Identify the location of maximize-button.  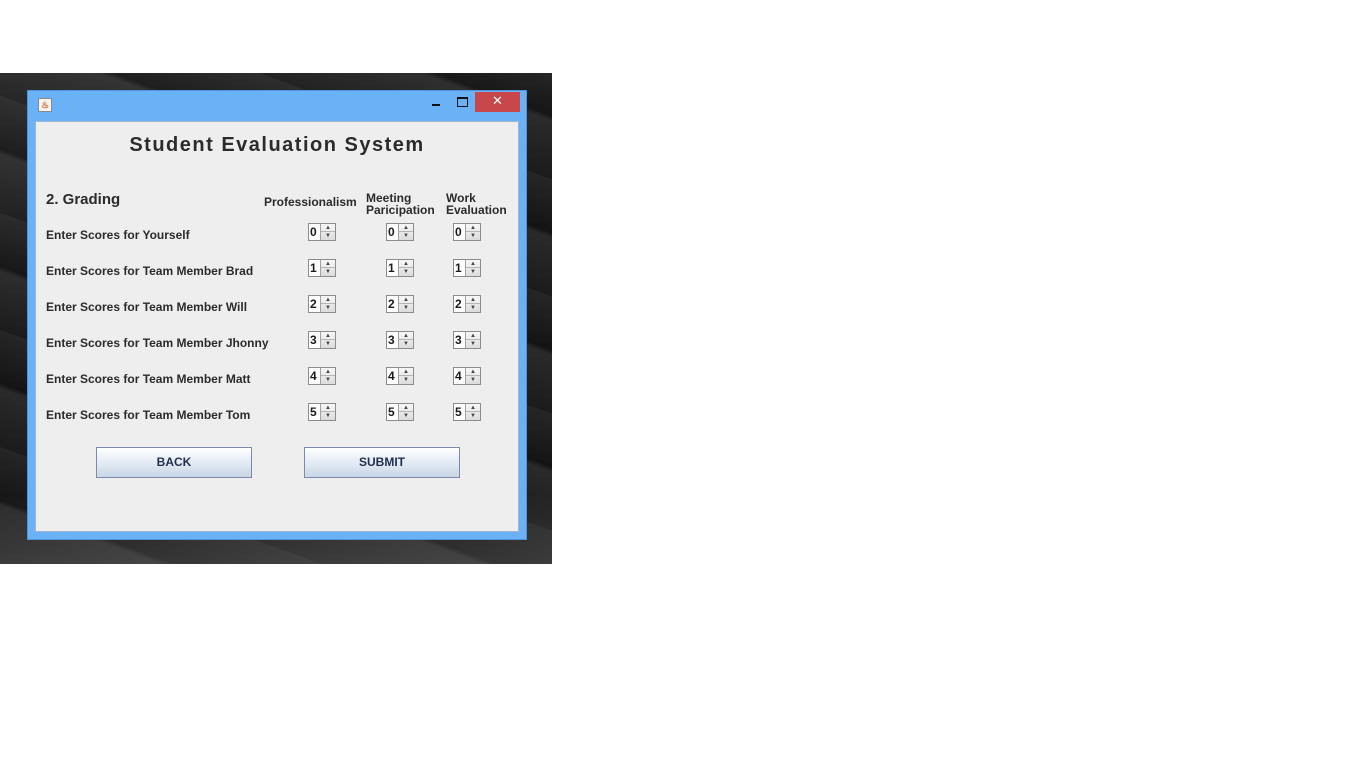
(462, 102).